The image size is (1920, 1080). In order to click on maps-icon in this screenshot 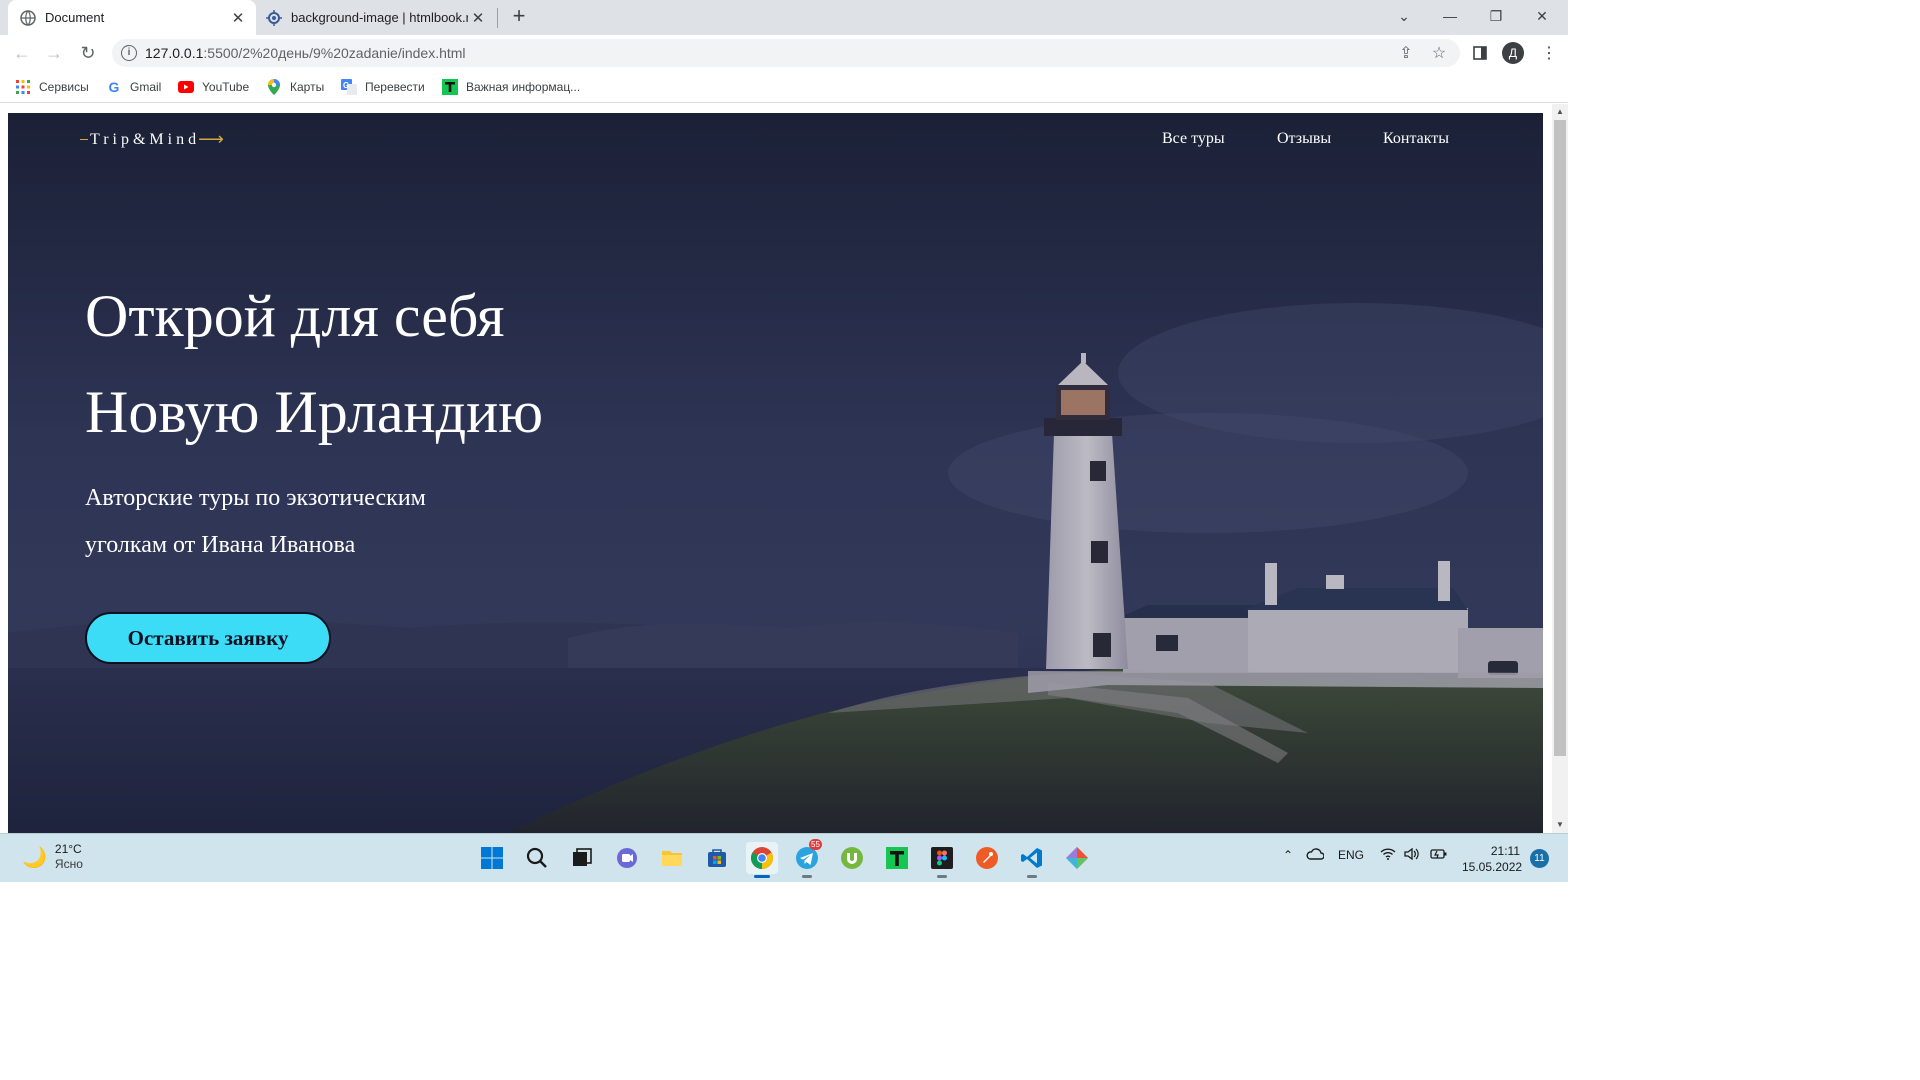, I will do `click(274, 87)`.